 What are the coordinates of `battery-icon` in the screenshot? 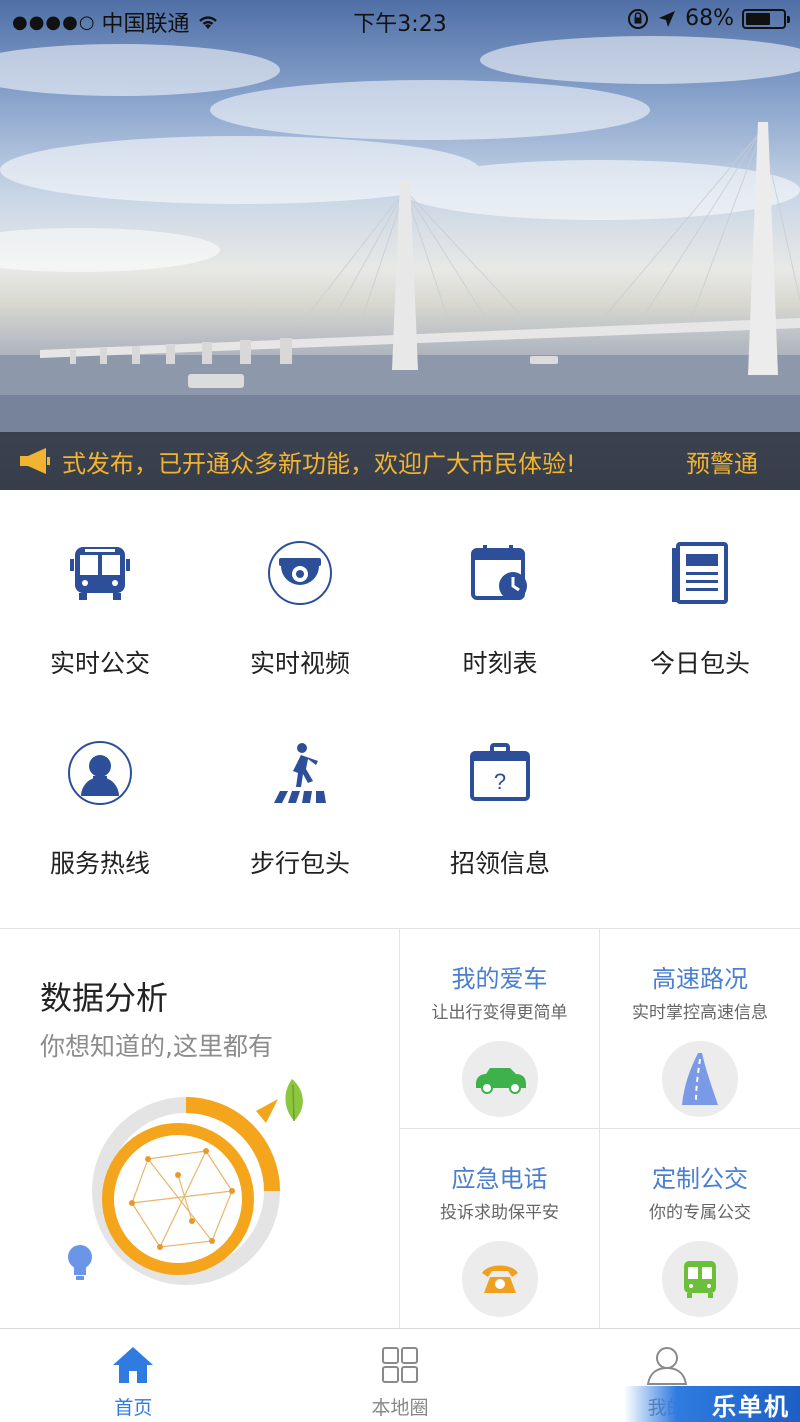 It's located at (766, 18).